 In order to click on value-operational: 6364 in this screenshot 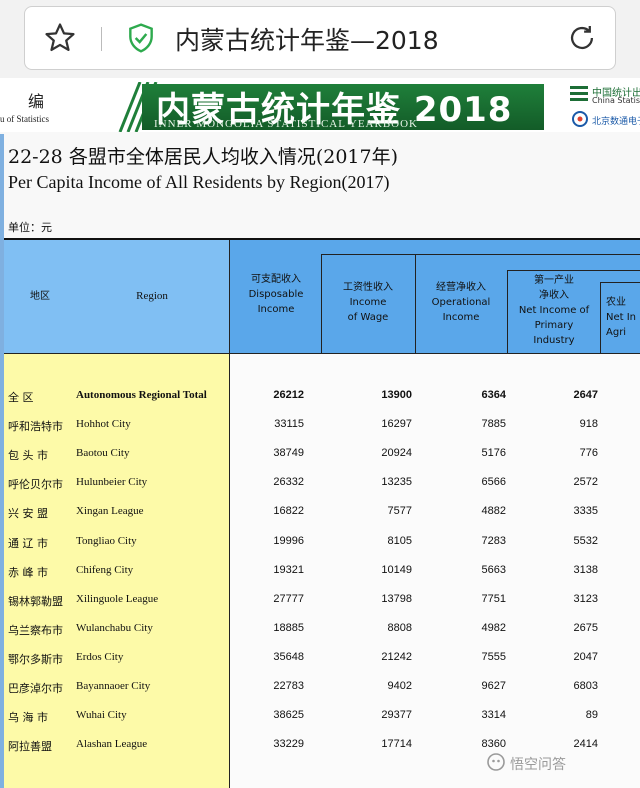, I will do `click(493, 395)`.